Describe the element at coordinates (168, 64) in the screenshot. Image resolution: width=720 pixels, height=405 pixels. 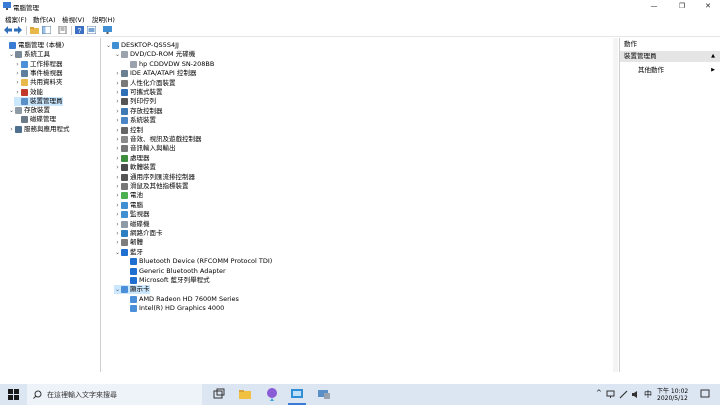
I see `device-tree-item: hp CDDVDW SN-208BB` at that location.